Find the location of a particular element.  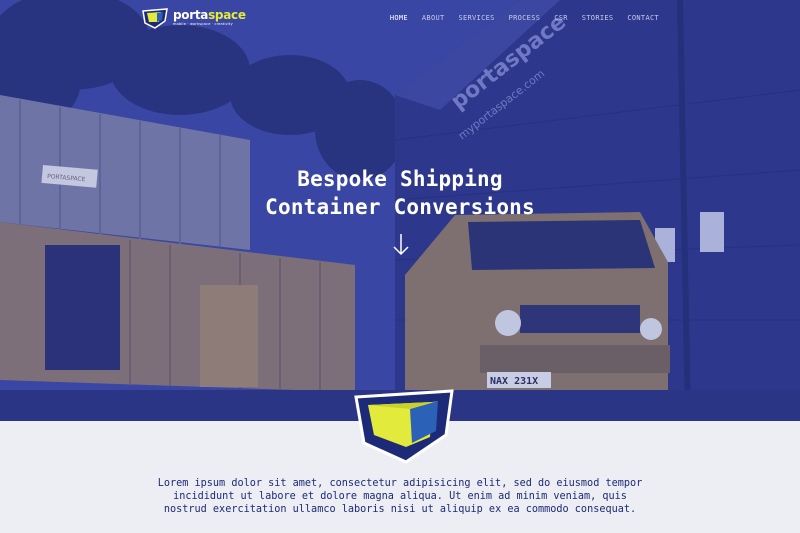

hero-title: Bespoke Shipping Container Conversions is located at coordinates (400, 193).